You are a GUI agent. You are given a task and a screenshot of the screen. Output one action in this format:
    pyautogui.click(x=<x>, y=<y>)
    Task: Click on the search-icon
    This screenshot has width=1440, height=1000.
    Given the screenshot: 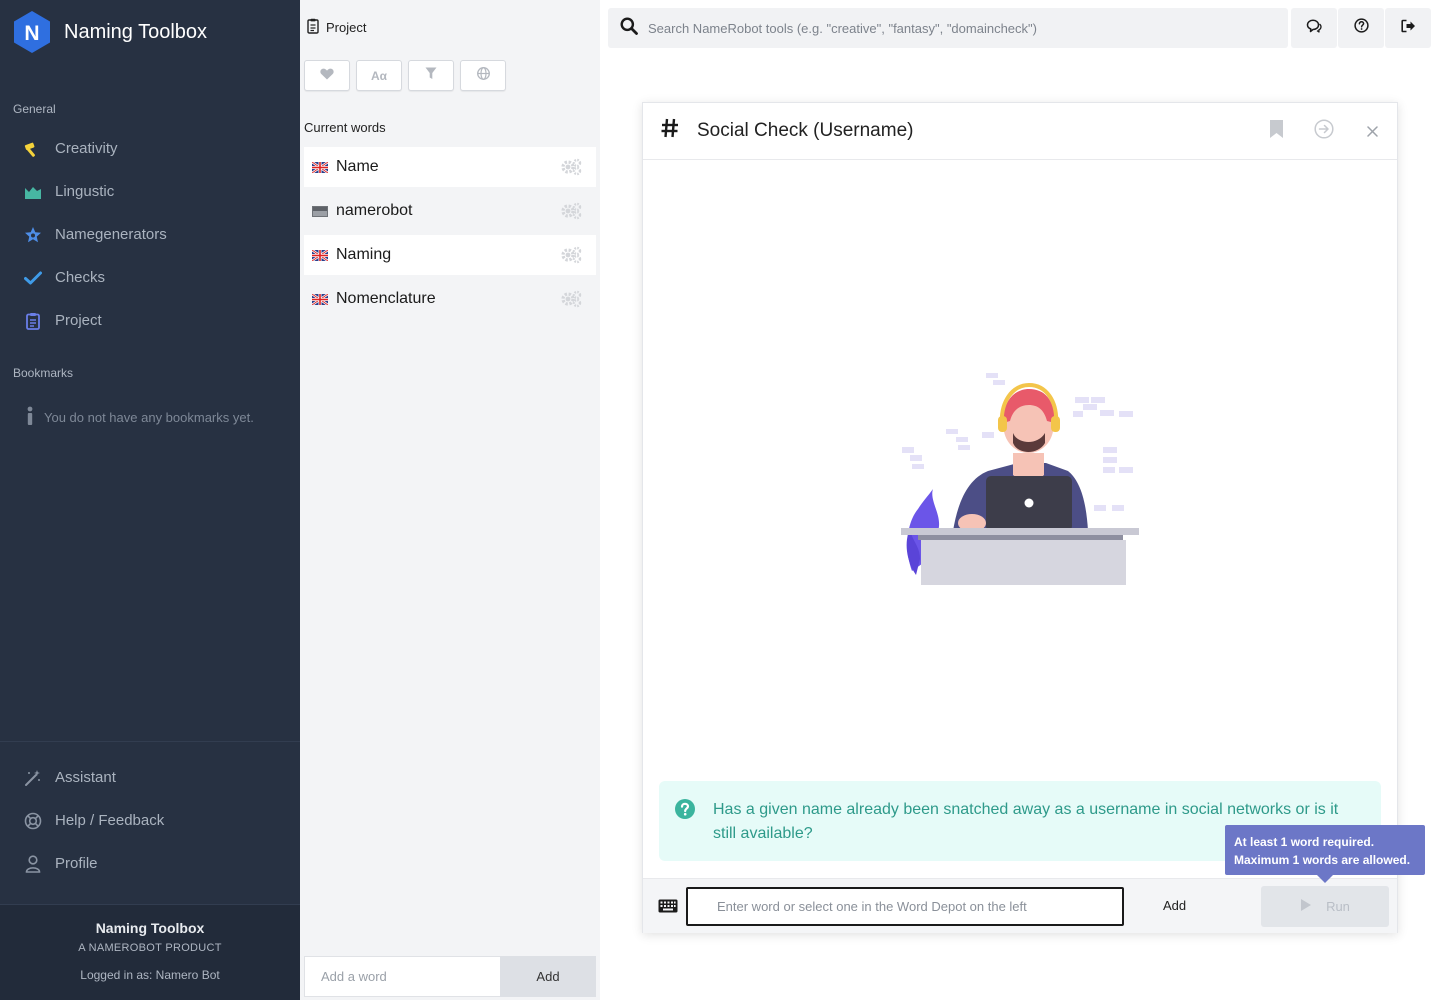 What is the action you would take?
    pyautogui.click(x=629, y=28)
    